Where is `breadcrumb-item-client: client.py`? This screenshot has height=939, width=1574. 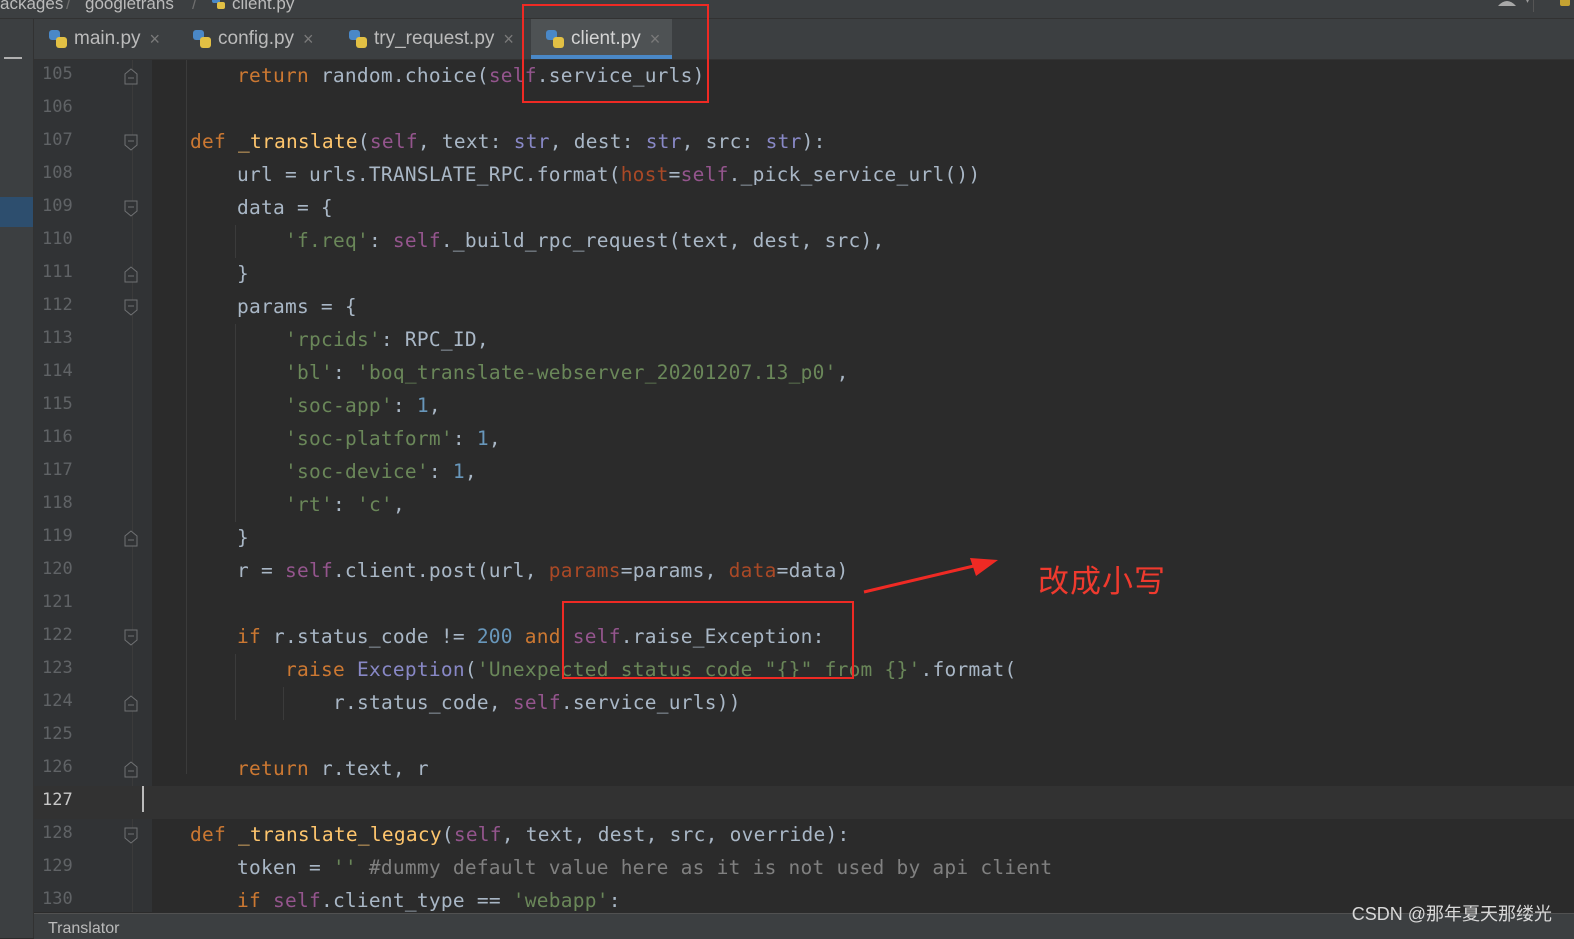 breadcrumb-item-client: client.py is located at coordinates (263, 7).